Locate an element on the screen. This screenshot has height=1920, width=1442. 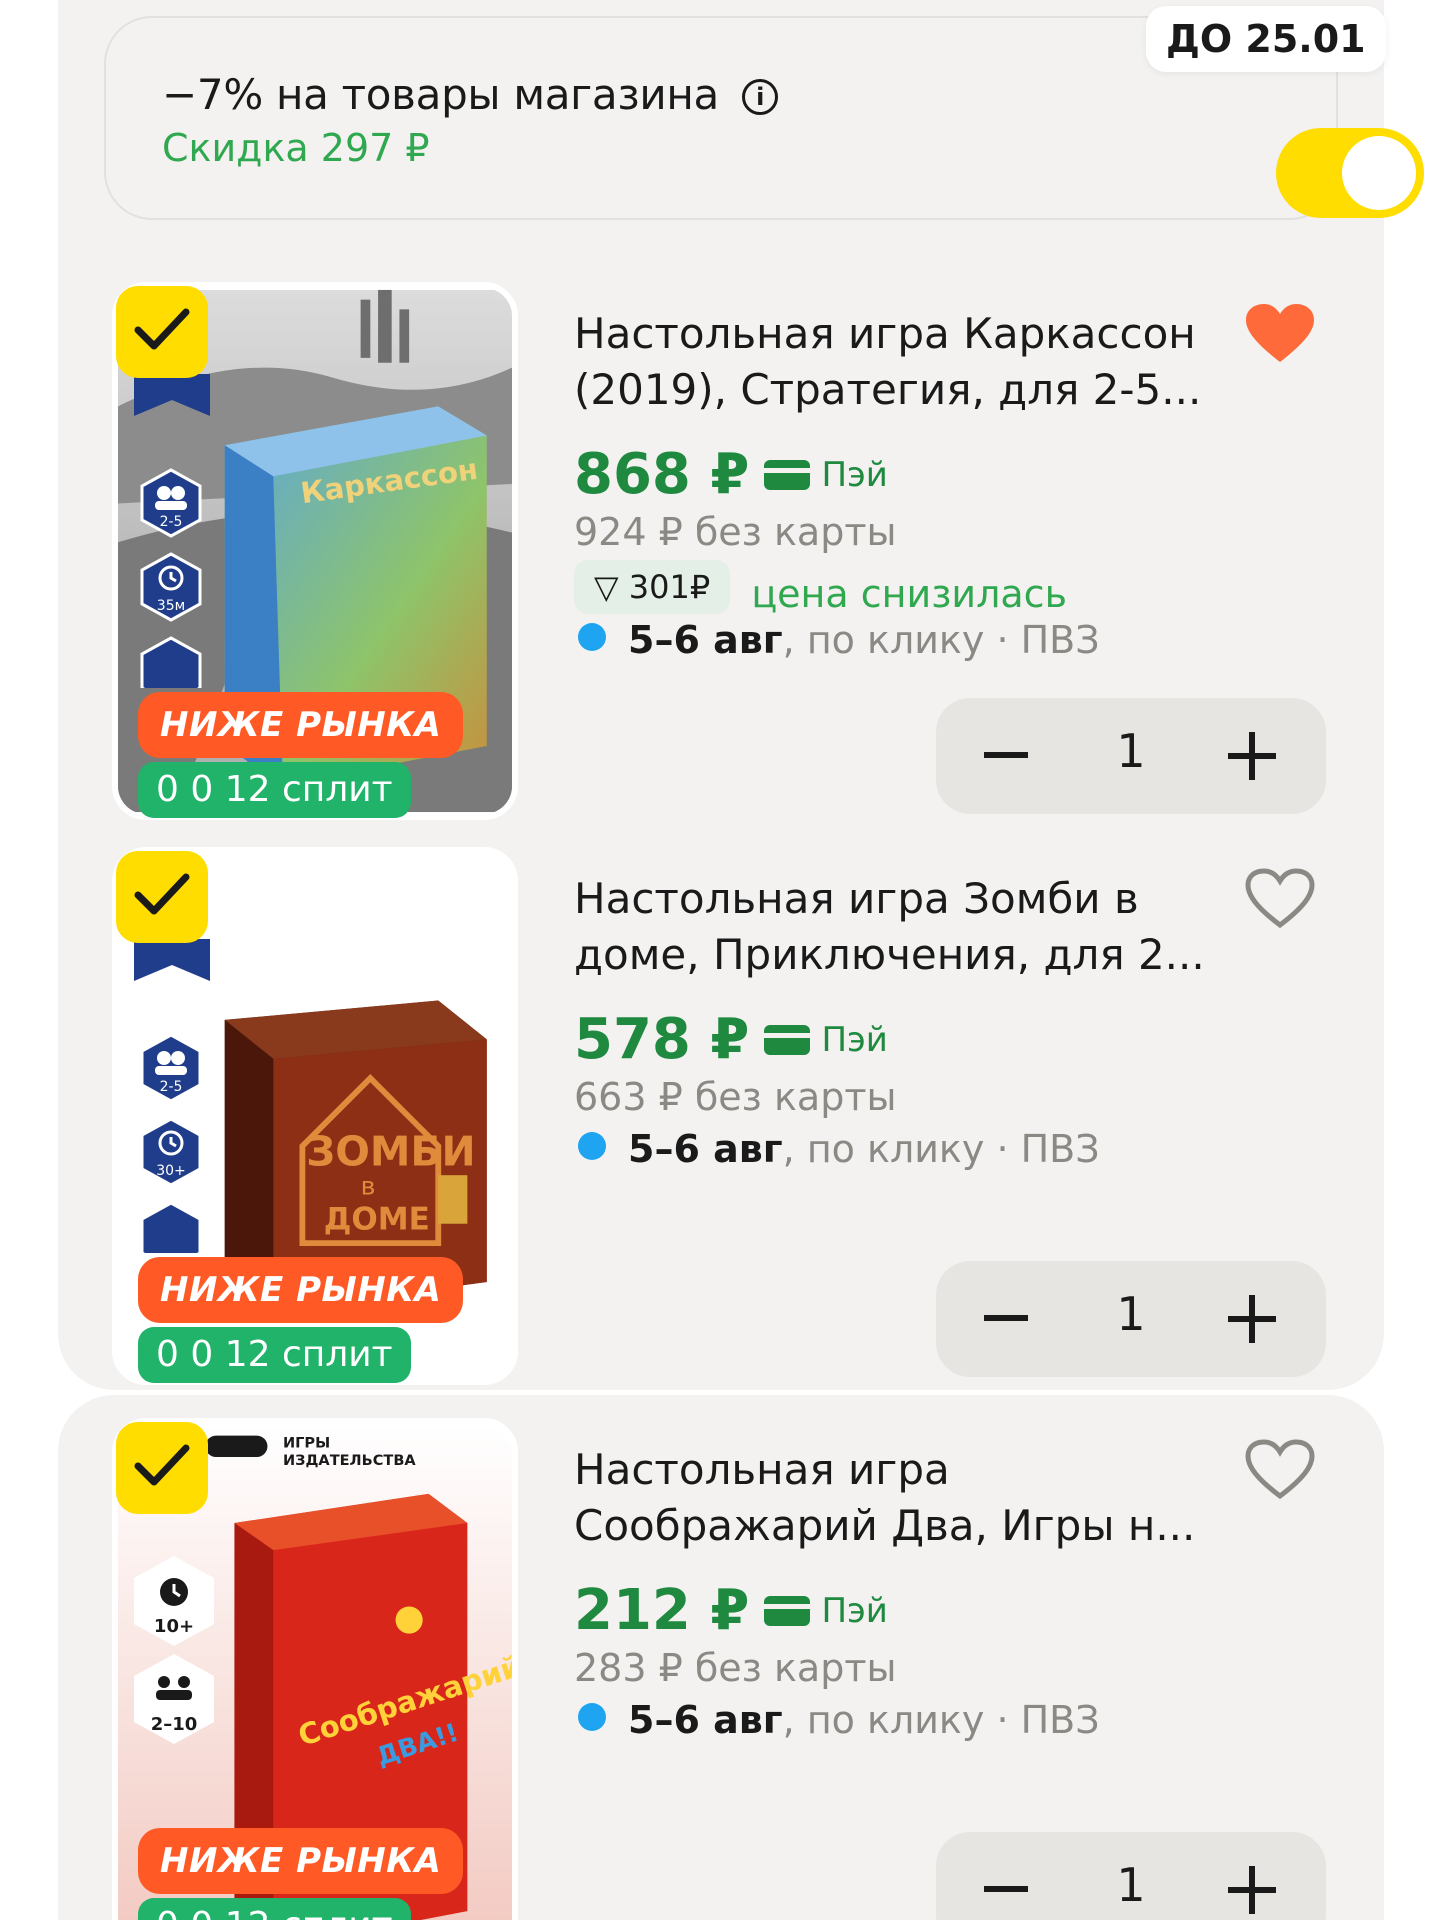
price-drop-amount: ▽ 301₽ is located at coordinates (652, 587).